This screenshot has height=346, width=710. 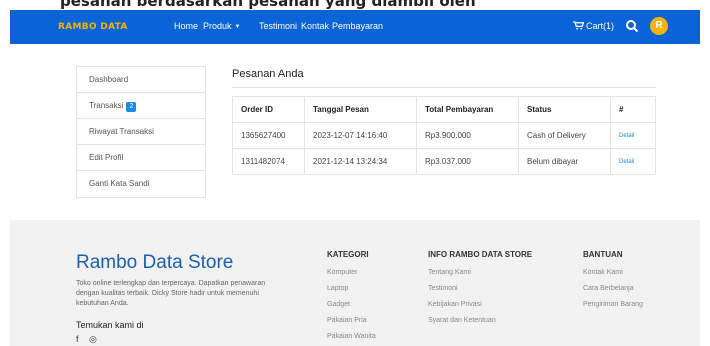 I want to click on page-title: Pesanan Anda, so click(x=268, y=74).